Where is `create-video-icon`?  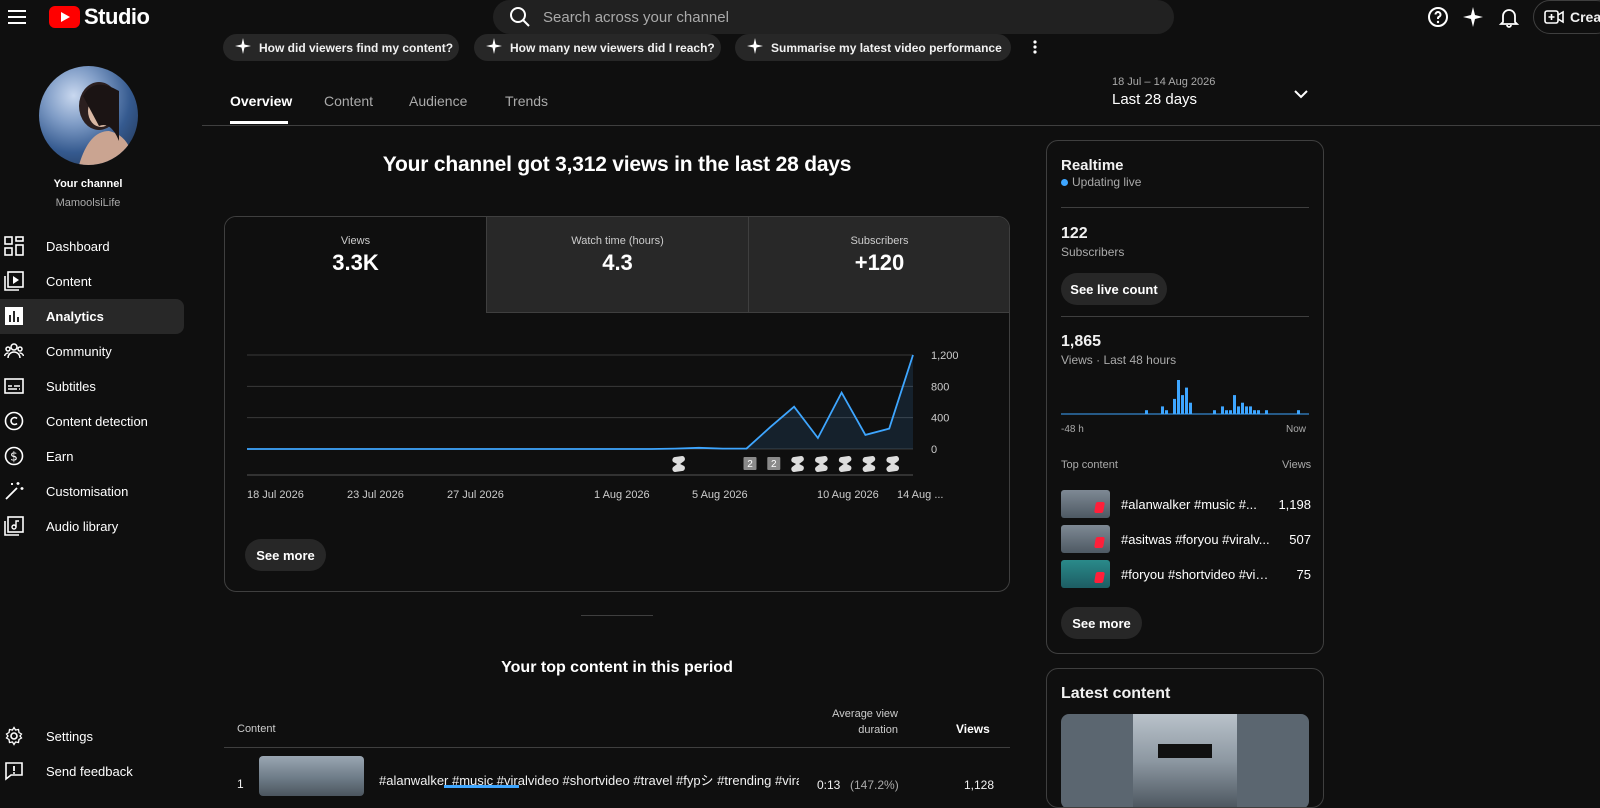 create-video-icon is located at coordinates (1554, 17).